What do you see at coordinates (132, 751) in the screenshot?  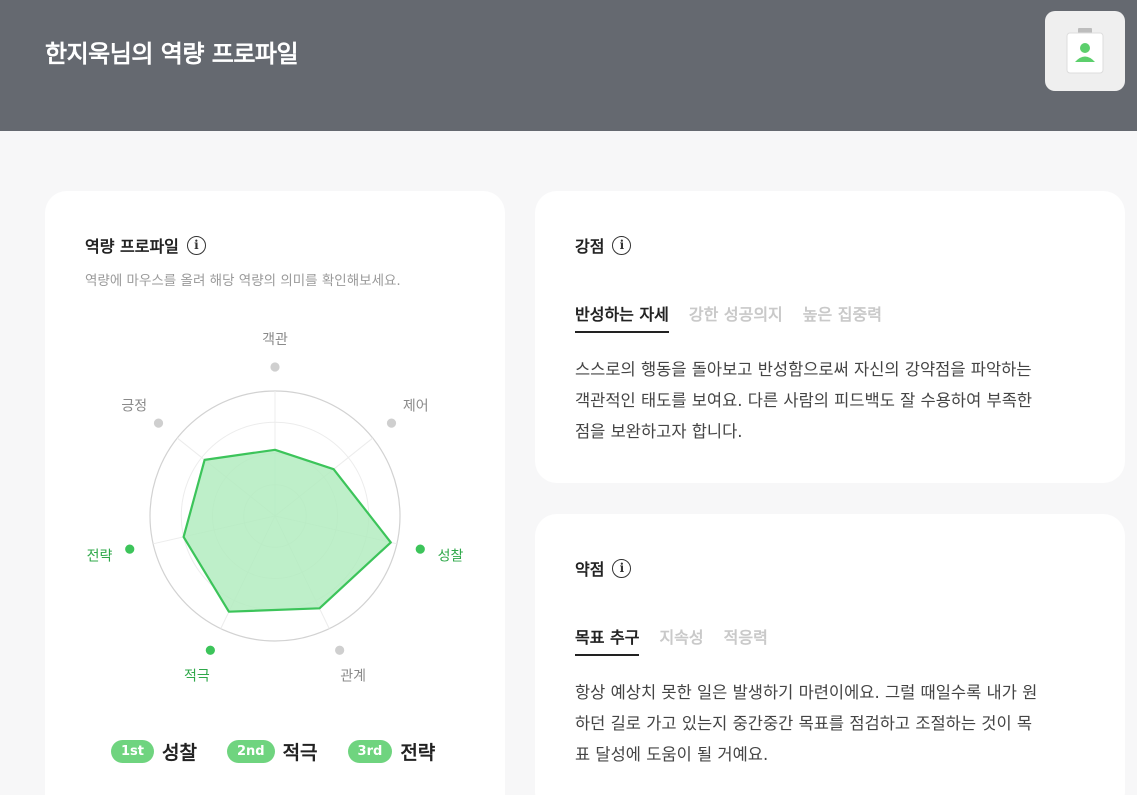 I see `rank-badge: 1st` at bounding box center [132, 751].